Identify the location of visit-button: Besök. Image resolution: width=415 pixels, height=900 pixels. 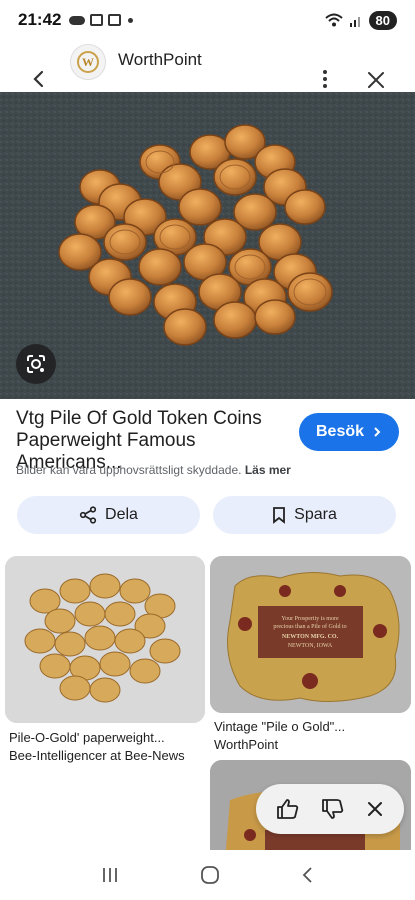
(349, 432).